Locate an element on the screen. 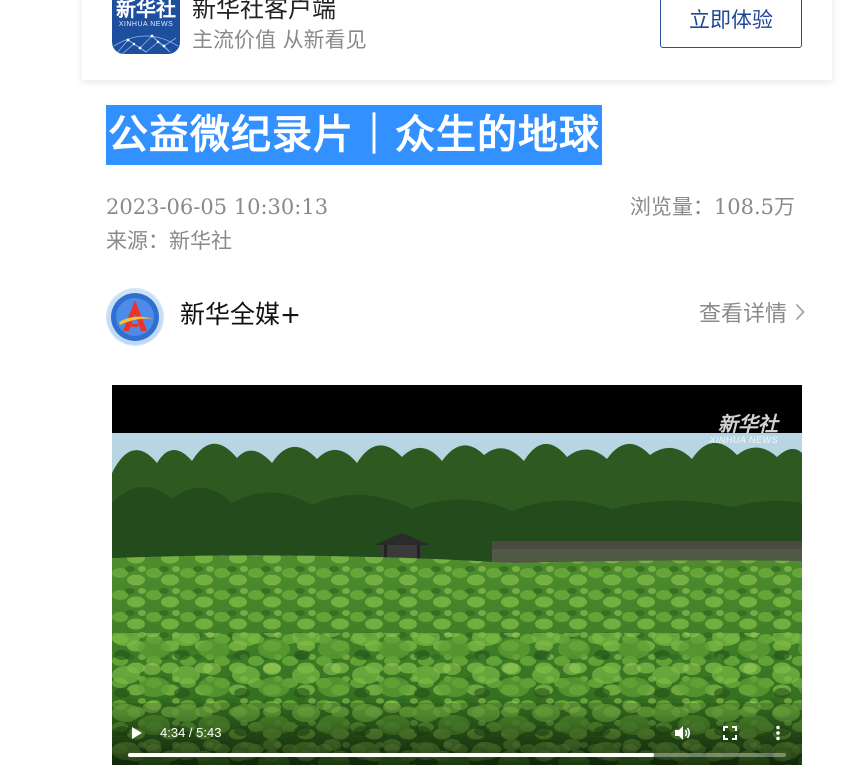 This screenshot has height=770, width=863. xinhua-app-logo-icon: 新华社 XINHUA NEWS is located at coordinates (146, 27).